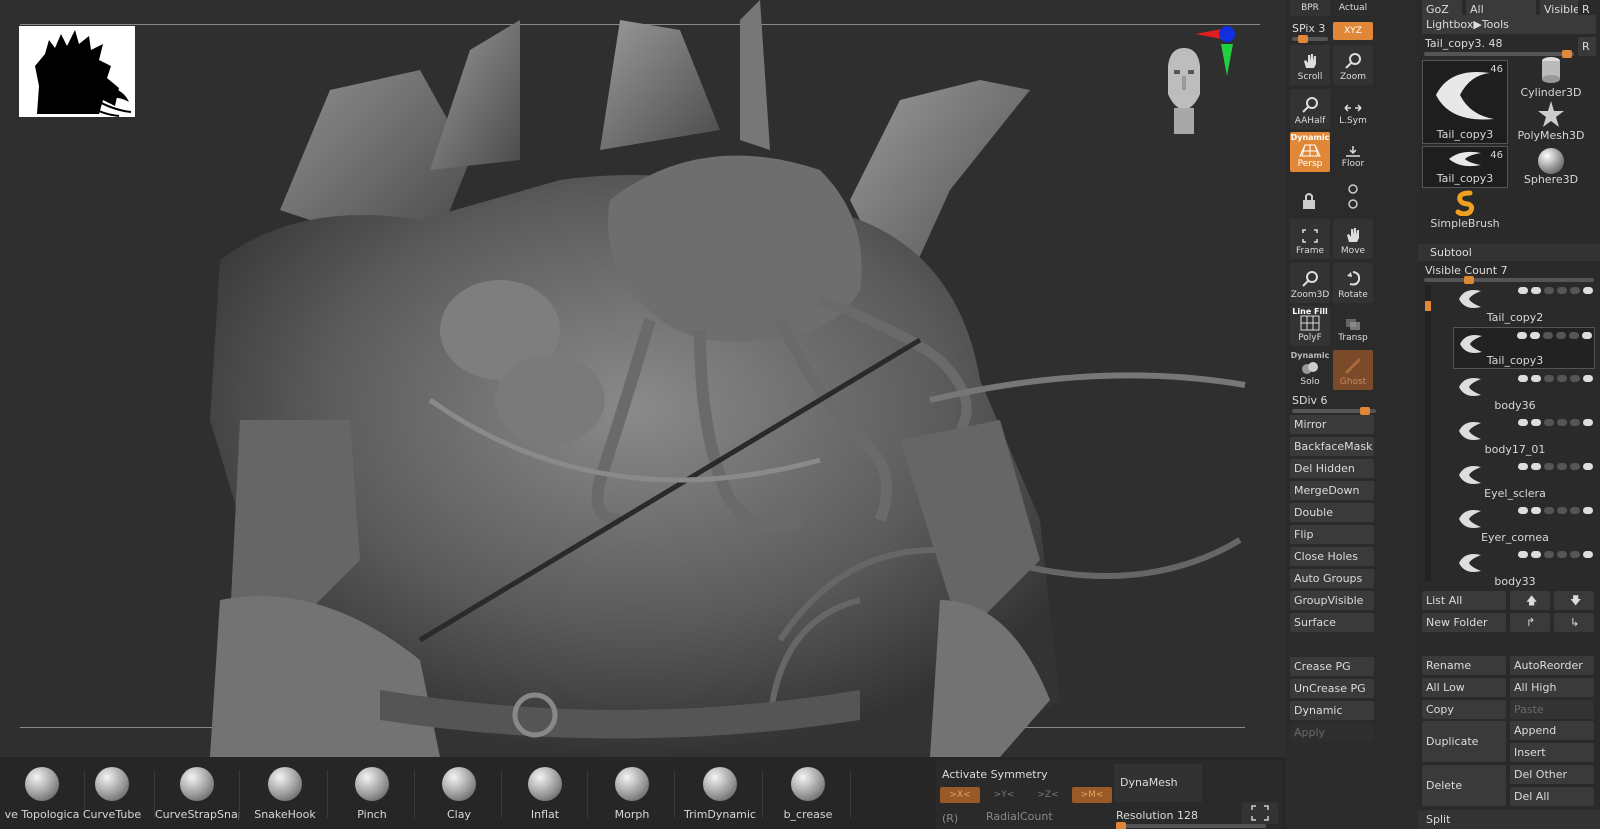  I want to click on all-low-button: All Low, so click(1464, 687).